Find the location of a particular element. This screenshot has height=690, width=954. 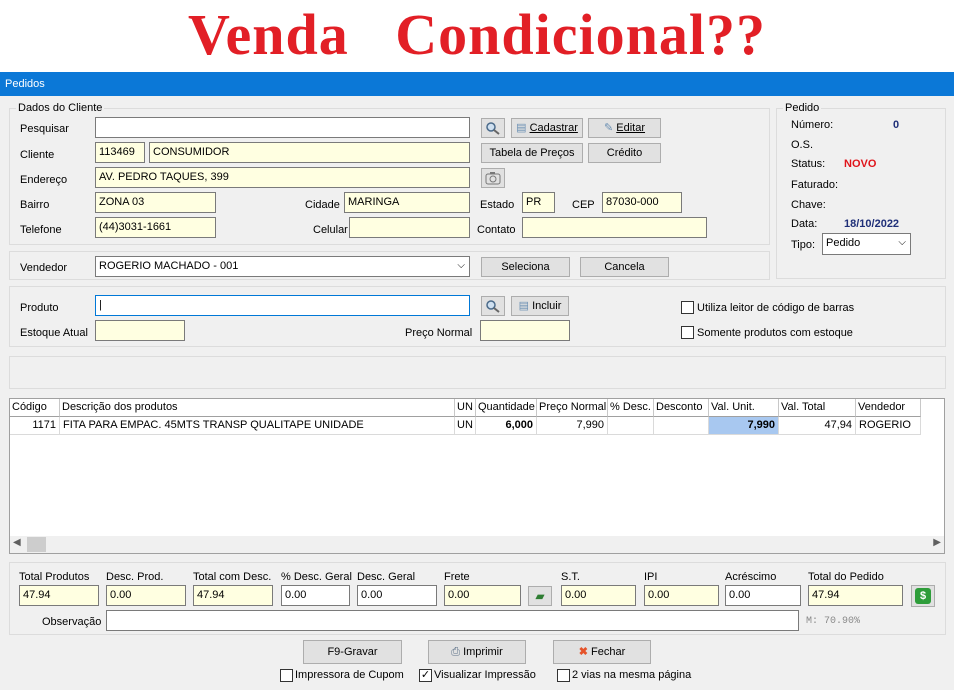

col-header: Código is located at coordinates (35, 408).